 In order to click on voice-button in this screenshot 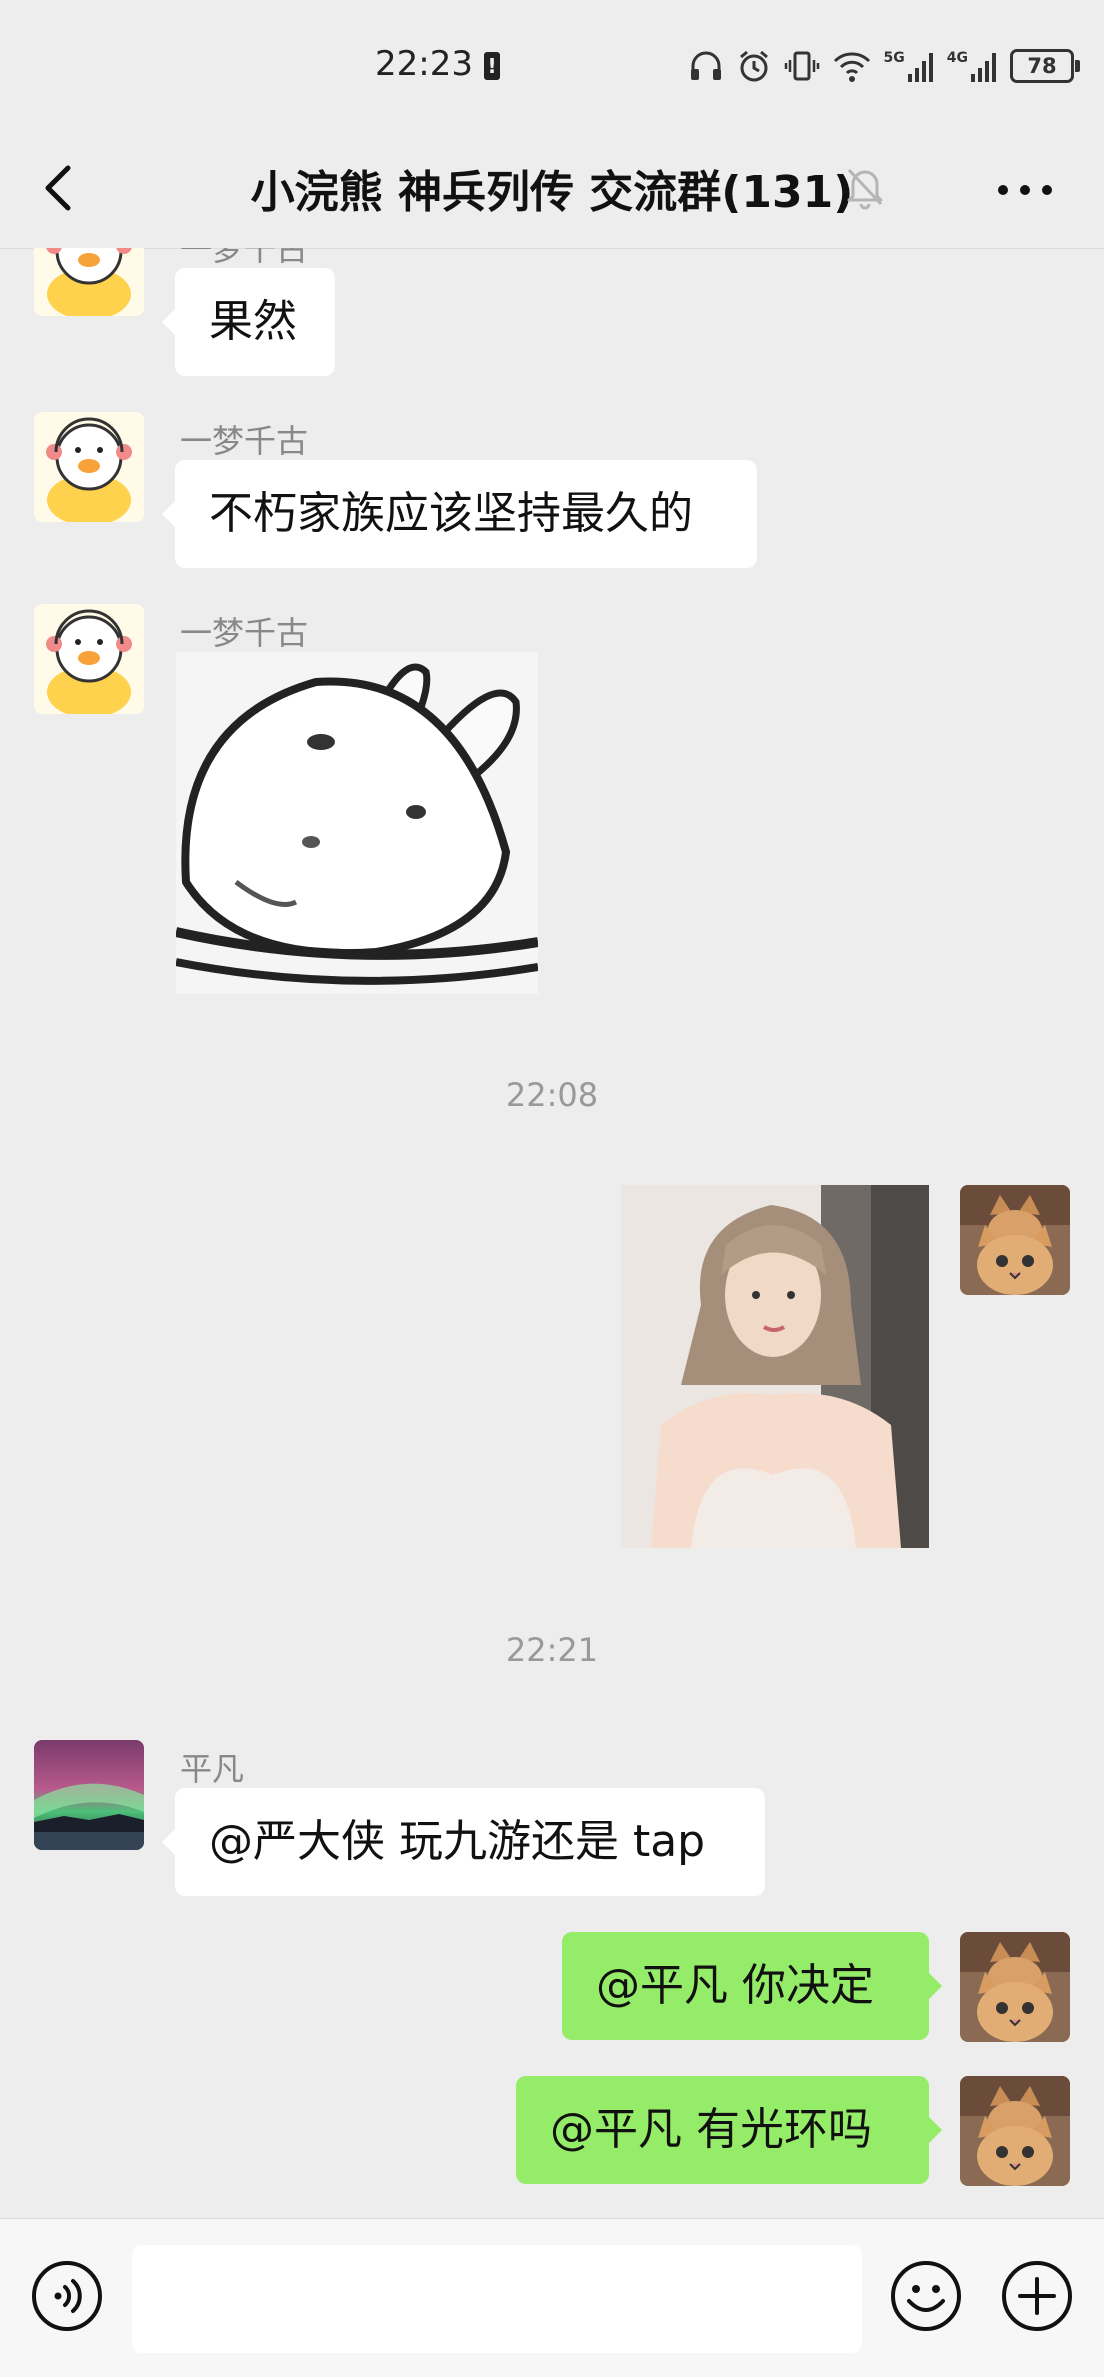, I will do `click(67, 2296)`.